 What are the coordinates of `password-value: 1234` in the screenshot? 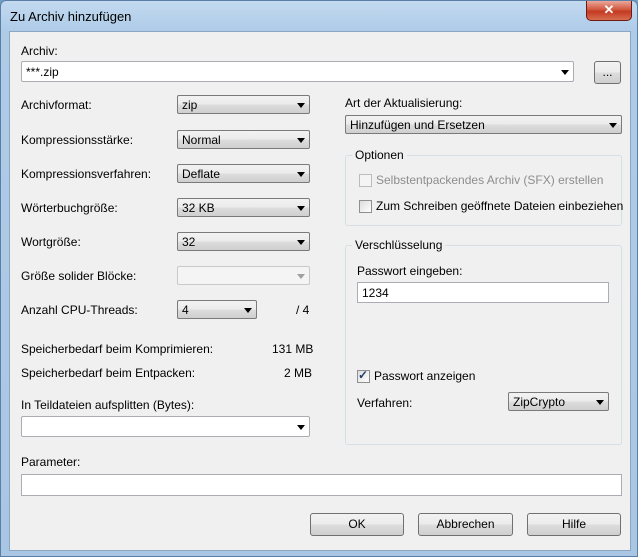 It's located at (375, 293).